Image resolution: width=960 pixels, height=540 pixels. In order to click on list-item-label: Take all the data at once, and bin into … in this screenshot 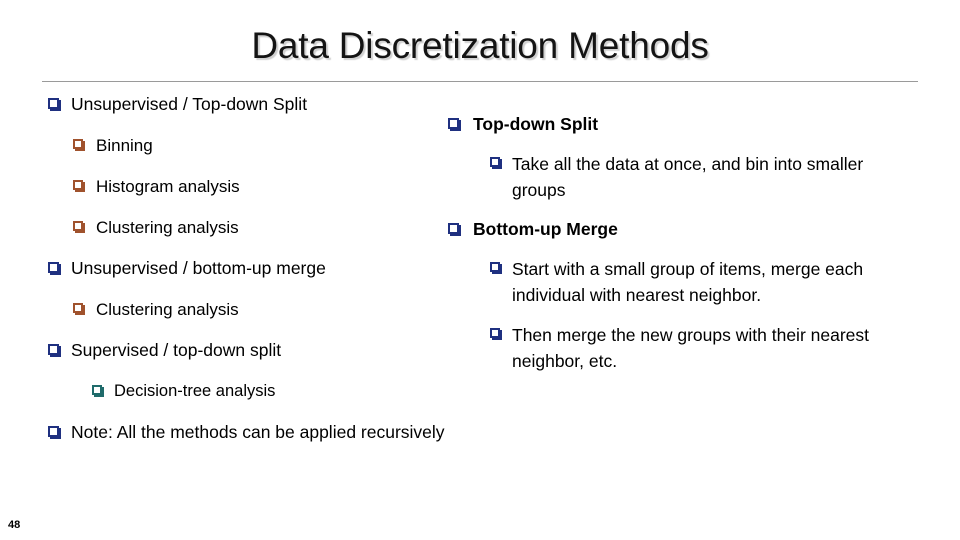, I will do `click(688, 177)`.